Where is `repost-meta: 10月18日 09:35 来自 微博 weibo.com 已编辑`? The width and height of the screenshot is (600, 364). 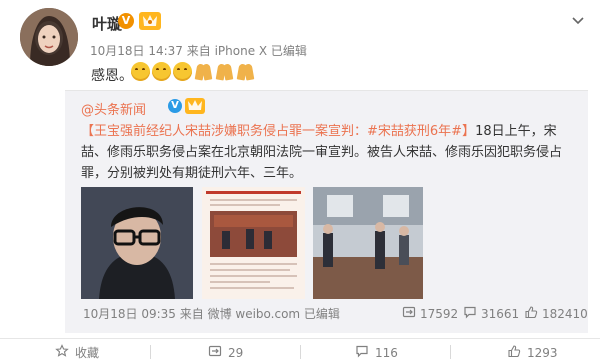
repost-meta: 10月18日 09:35 来自 微博 weibo.com 已编辑 is located at coordinates (211, 314).